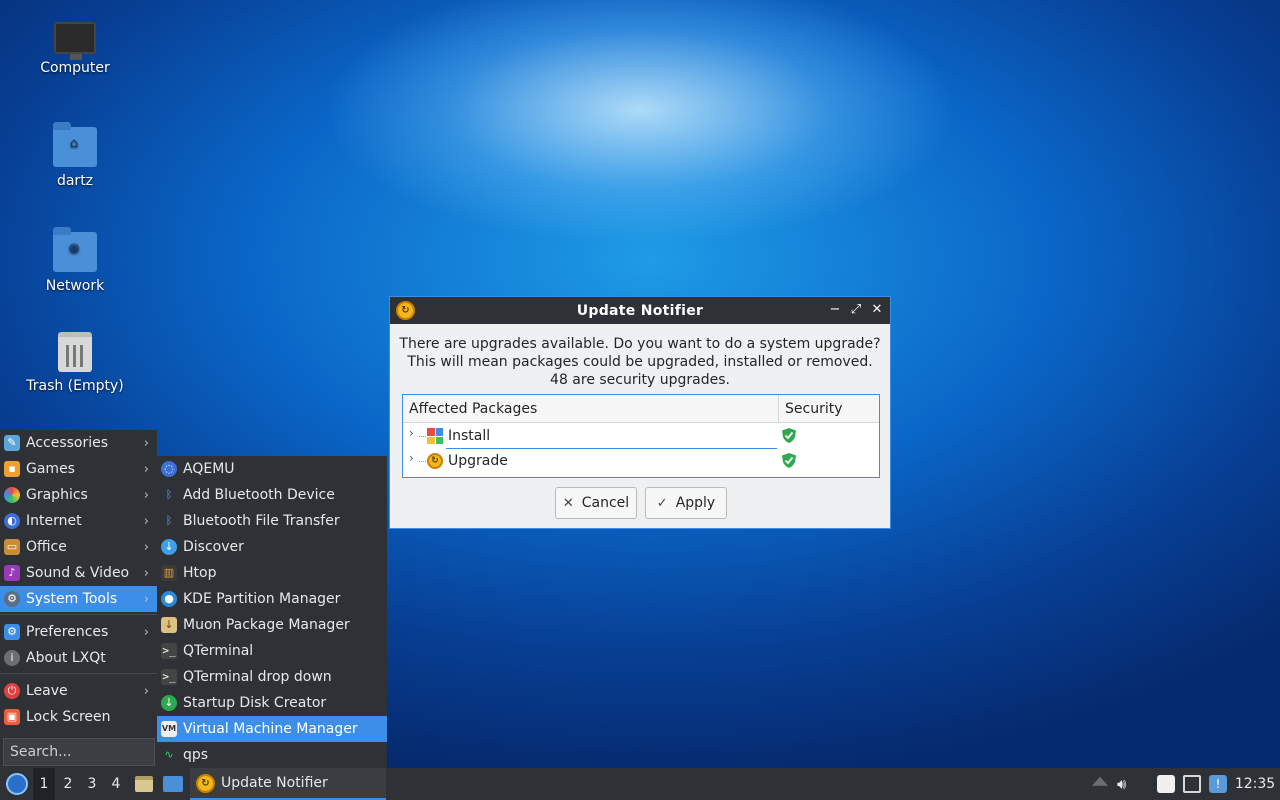 This screenshot has width=1280, height=800. I want to click on submenu-item-qterminal: >_ QTerminal, so click(272, 651).